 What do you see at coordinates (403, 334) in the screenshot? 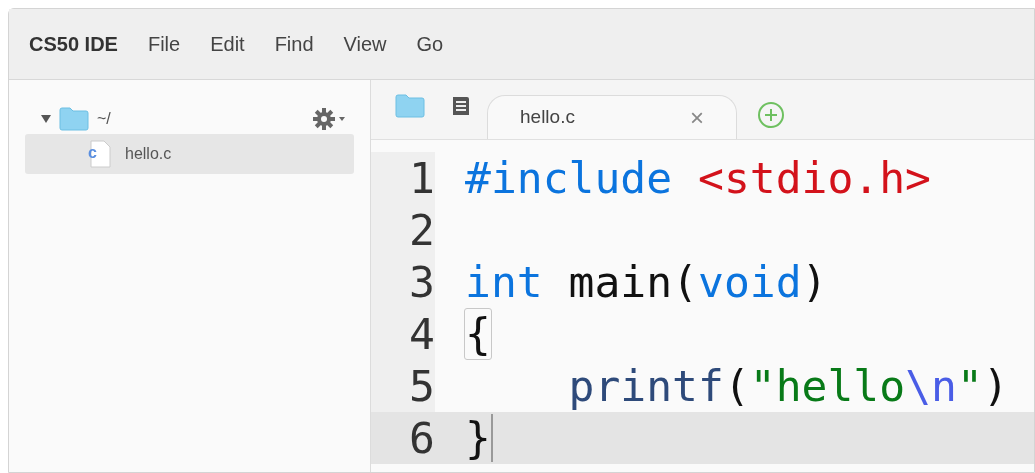
I see `line-number: 4` at bounding box center [403, 334].